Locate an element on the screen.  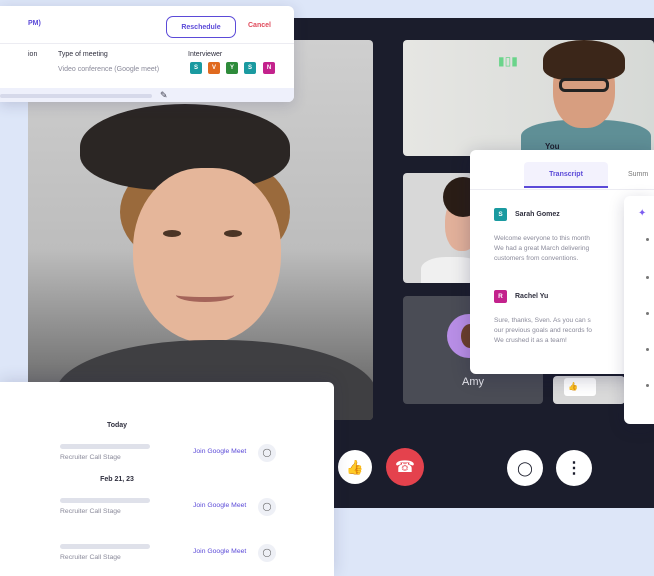
date-heading: Feb 21, 23 is located at coordinates (117, 479).